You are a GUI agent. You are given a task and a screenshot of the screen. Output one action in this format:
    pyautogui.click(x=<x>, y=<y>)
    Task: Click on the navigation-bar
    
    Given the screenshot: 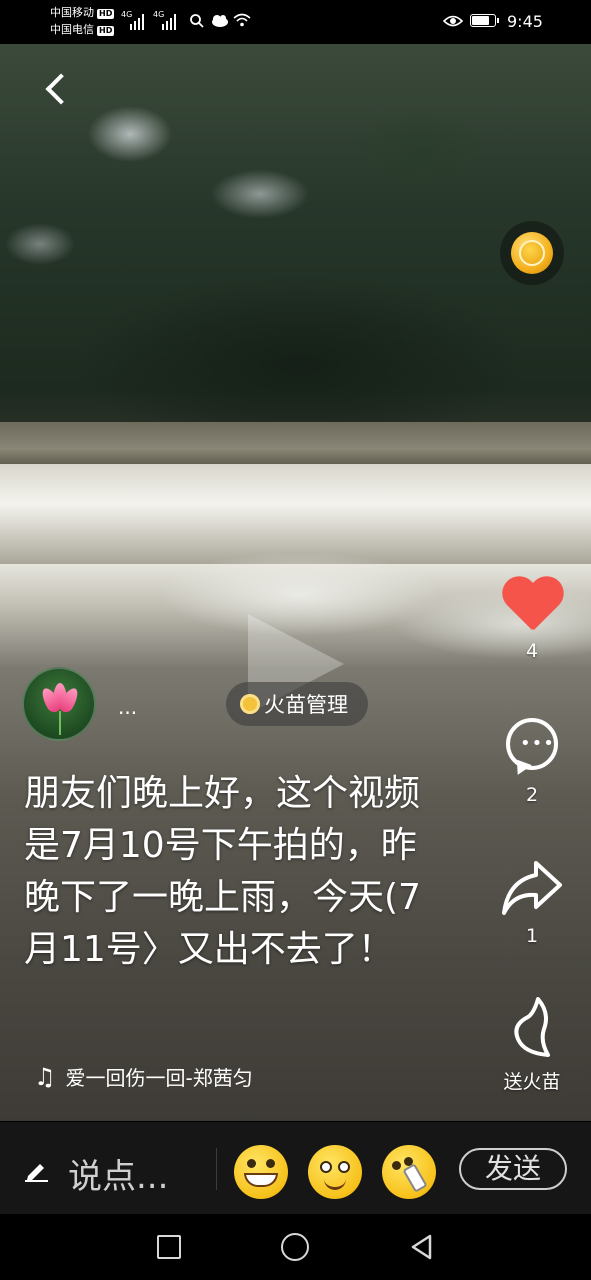 What is the action you would take?
    pyautogui.click(x=295, y=1247)
    